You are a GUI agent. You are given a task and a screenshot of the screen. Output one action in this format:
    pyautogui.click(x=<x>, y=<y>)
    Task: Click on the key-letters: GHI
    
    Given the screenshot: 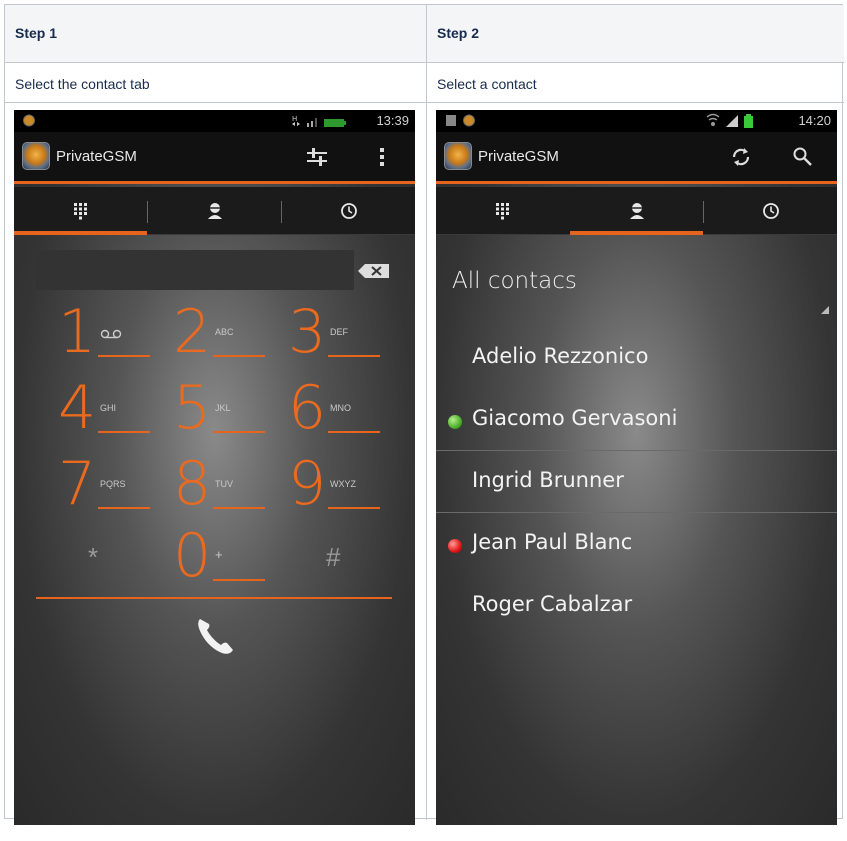 What is the action you would take?
    pyautogui.click(x=108, y=408)
    